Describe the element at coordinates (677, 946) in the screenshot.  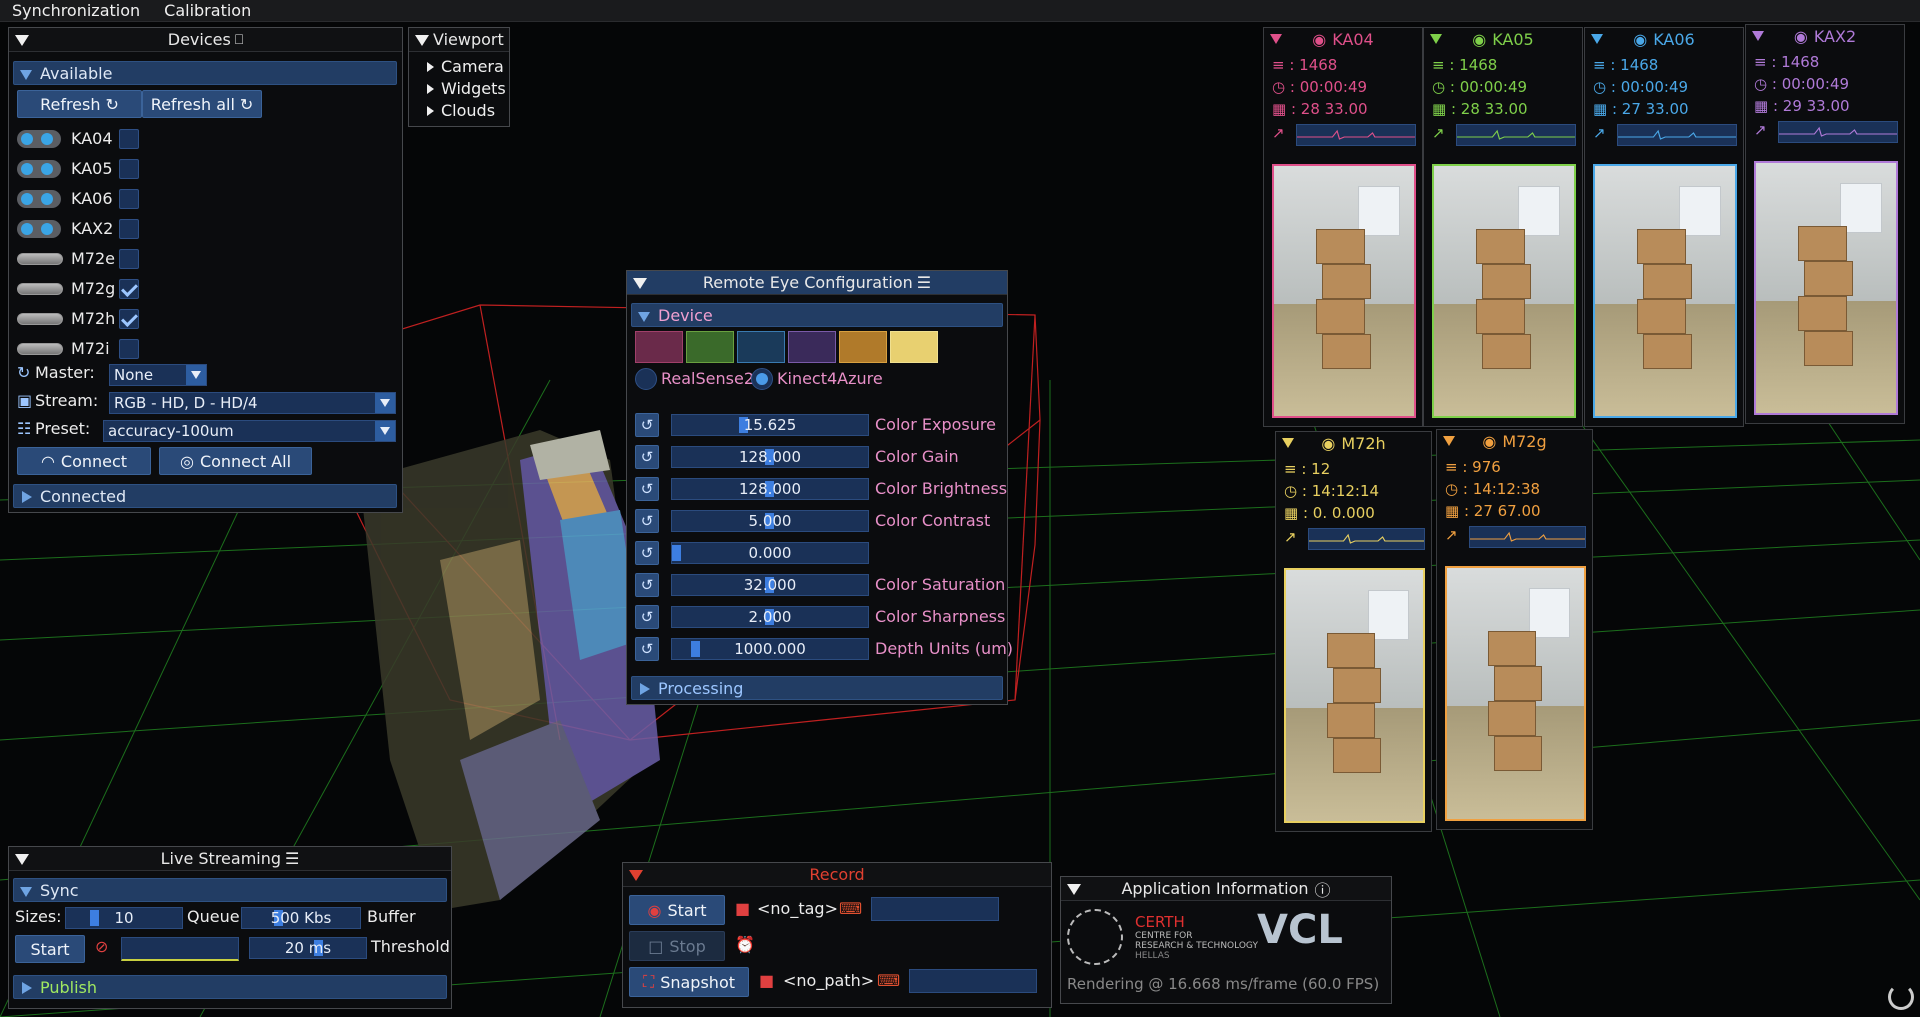
I see `record-stop-button: □ Stop` at that location.